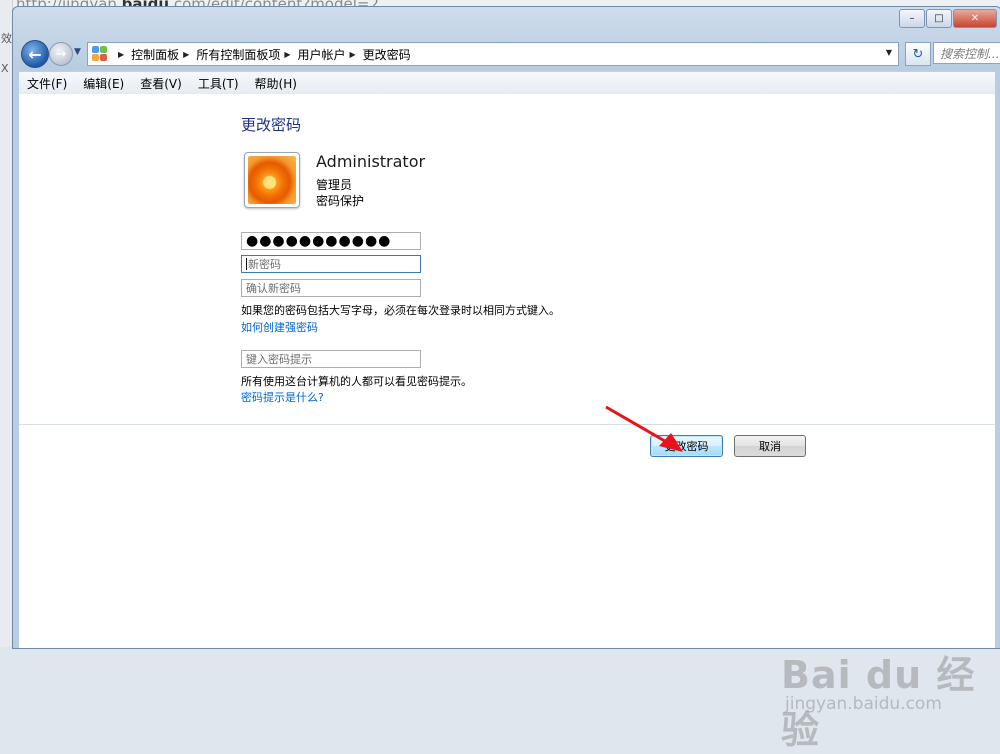 The width and height of the screenshot is (1000, 754). Describe the element at coordinates (863, 704) in the screenshot. I see `watermark-domain: jingyan.baidu.com` at that location.